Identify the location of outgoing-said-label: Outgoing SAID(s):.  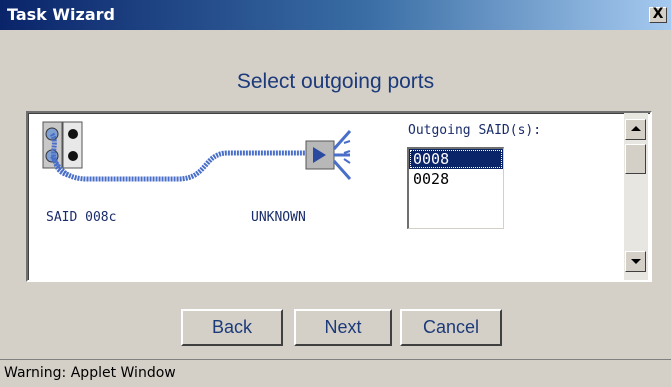
(475, 130).